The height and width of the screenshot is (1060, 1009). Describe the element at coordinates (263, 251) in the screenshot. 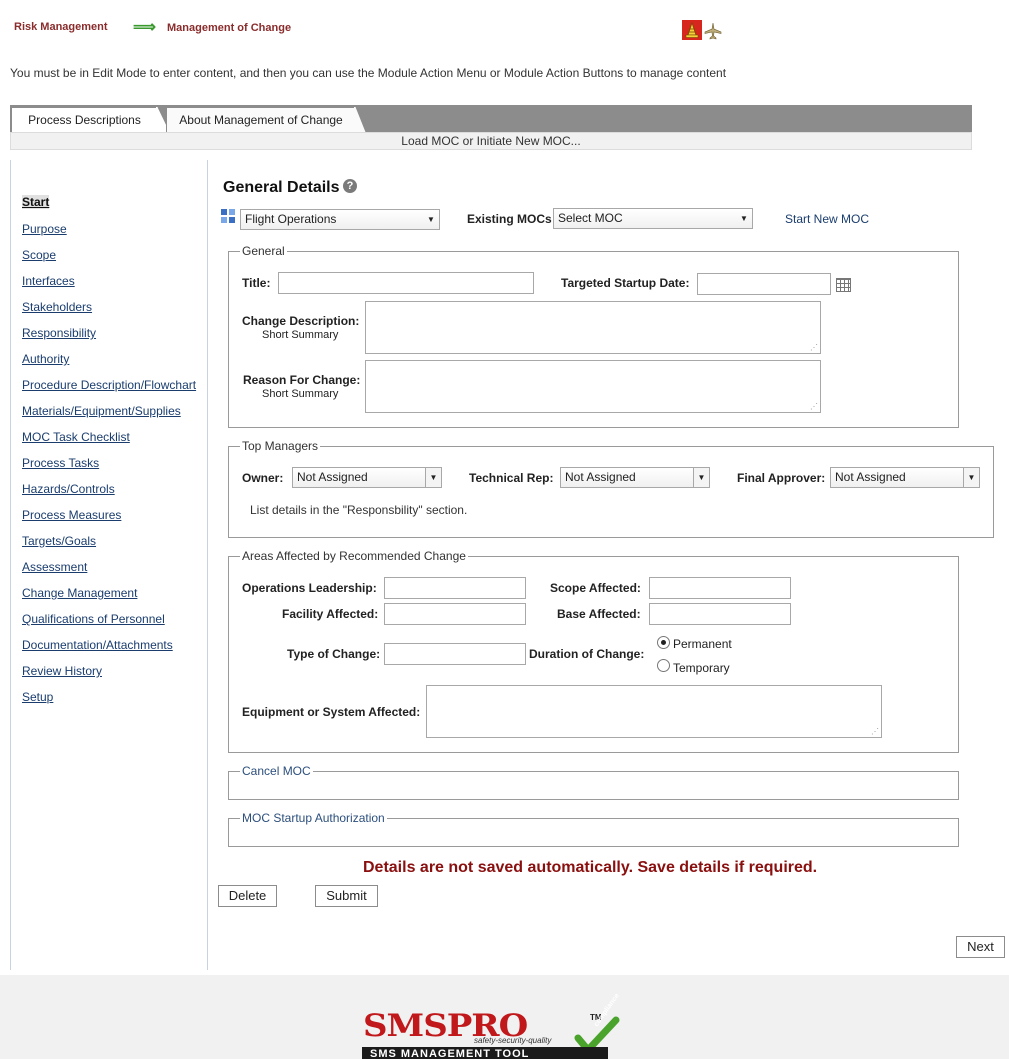

I see `general-legend: General` at that location.